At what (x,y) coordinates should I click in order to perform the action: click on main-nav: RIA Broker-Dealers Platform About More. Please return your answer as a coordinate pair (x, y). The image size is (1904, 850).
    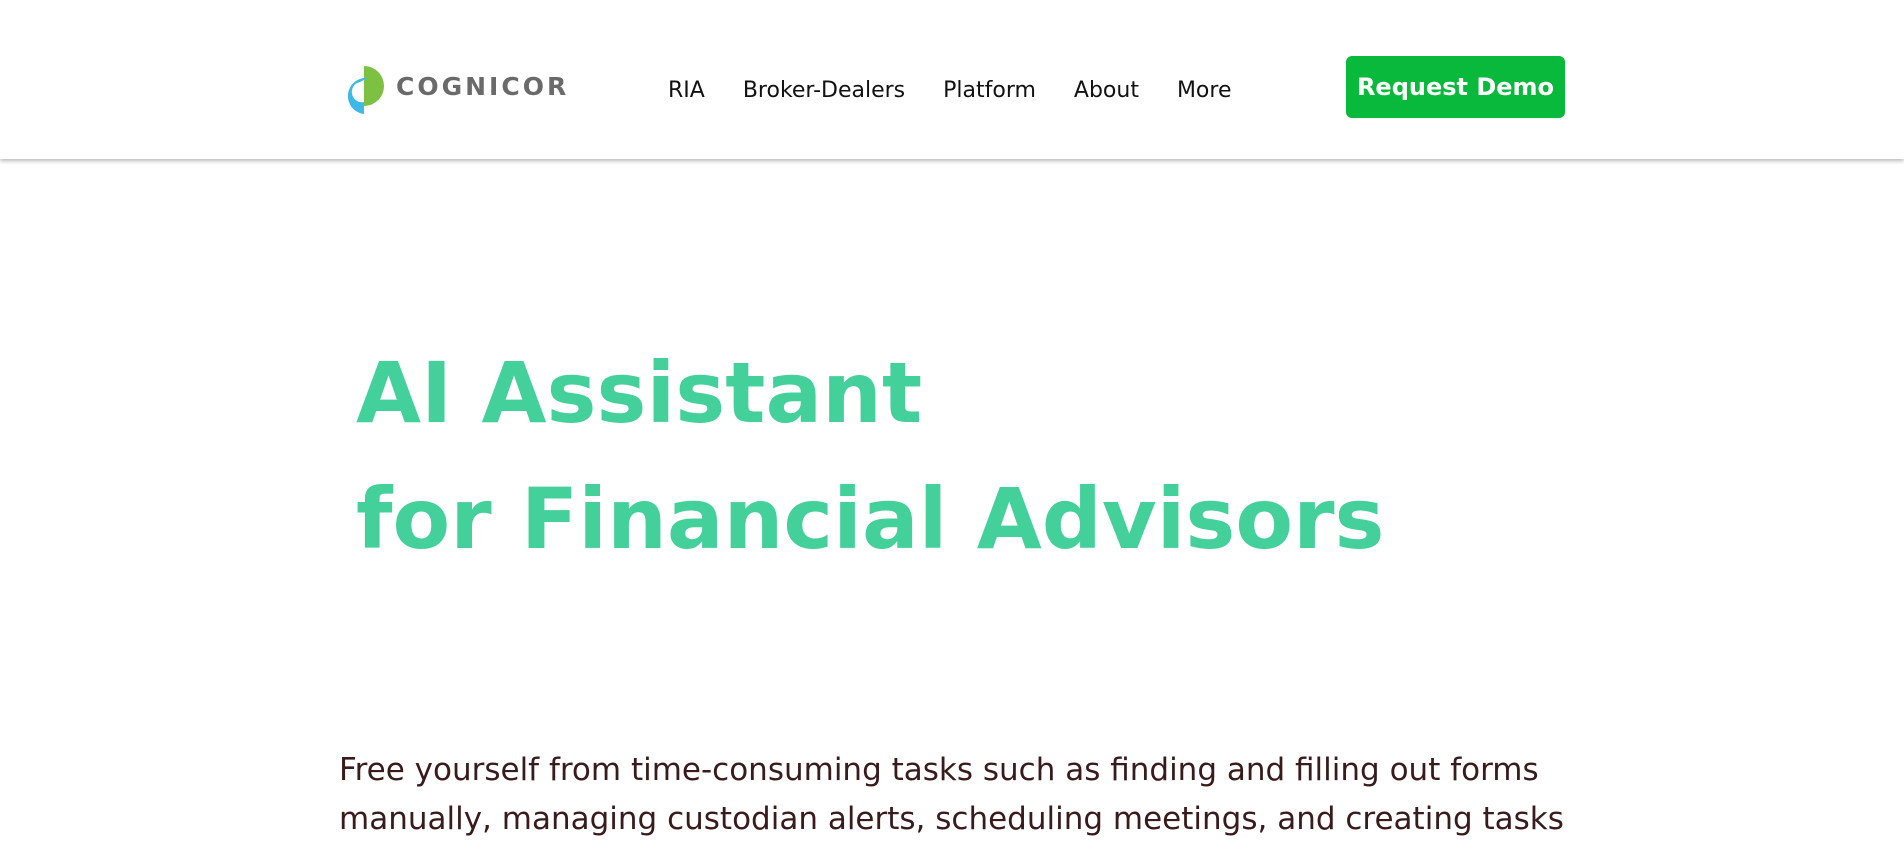
    Looking at the image, I should click on (950, 90).